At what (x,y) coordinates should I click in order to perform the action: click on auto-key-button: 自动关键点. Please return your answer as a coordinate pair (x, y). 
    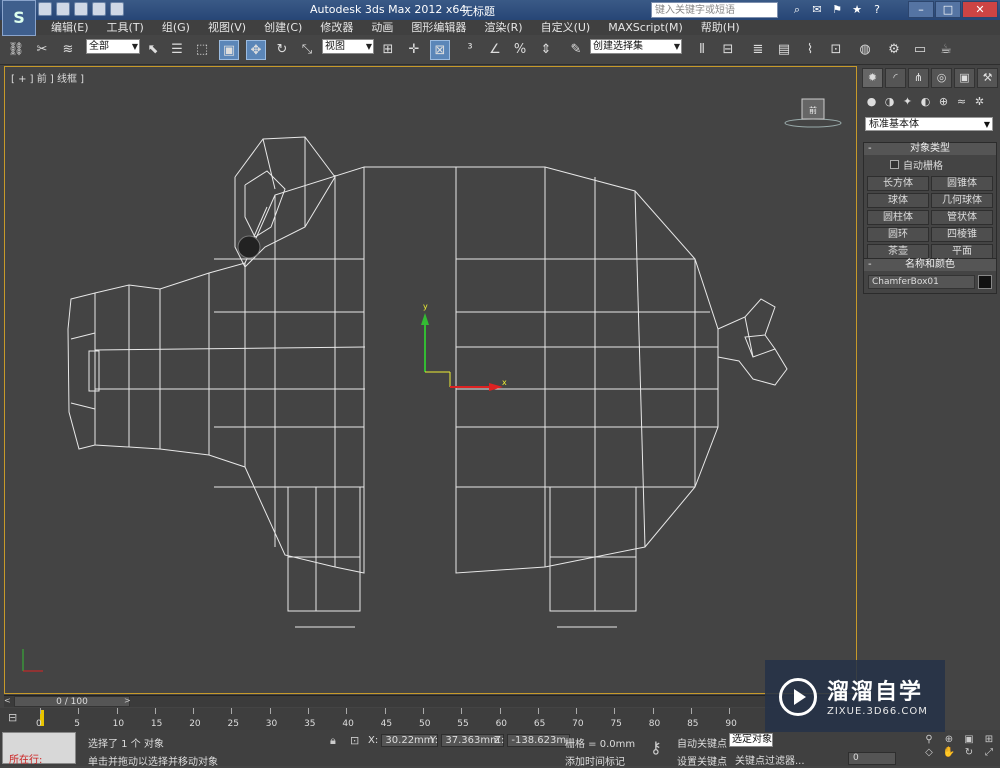
    Looking at the image, I should click on (702, 742).